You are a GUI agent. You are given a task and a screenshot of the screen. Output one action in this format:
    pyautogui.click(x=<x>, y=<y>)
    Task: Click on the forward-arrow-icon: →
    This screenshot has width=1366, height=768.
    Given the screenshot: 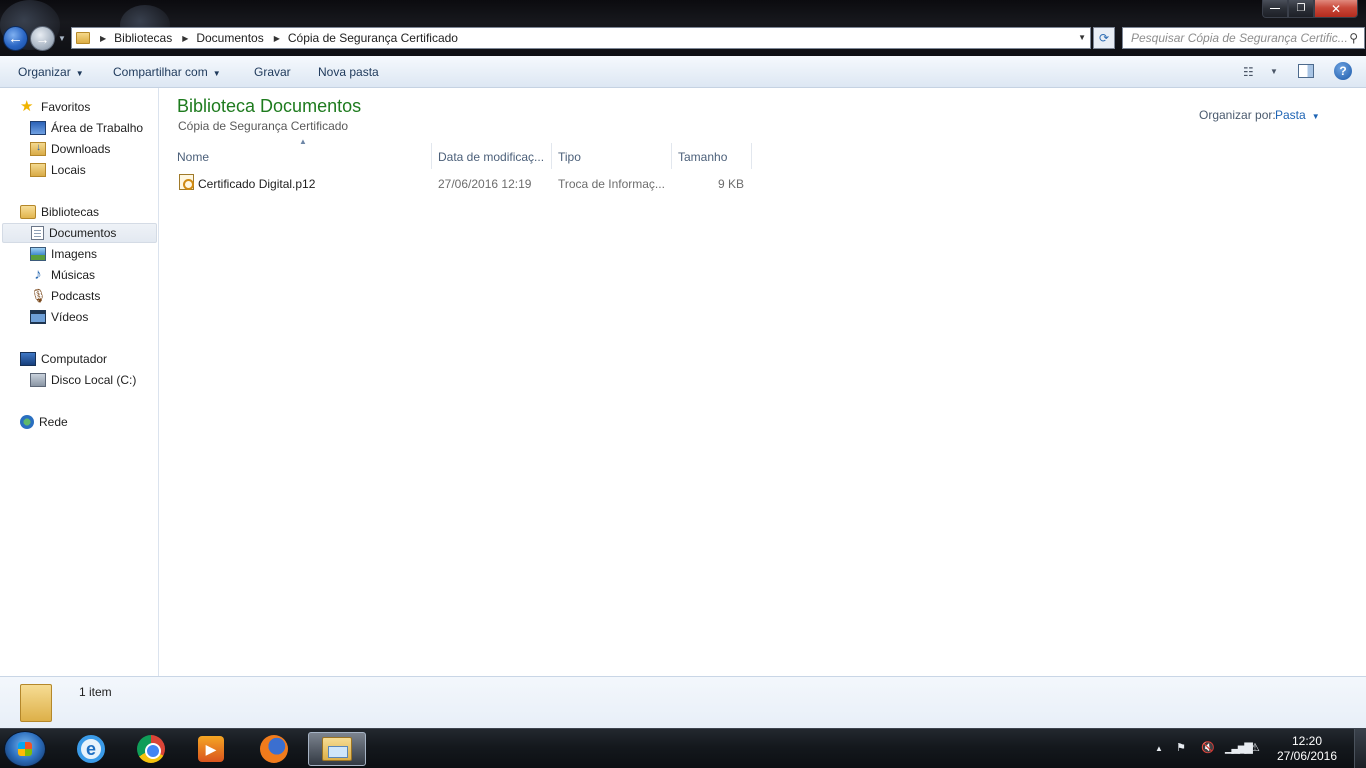 What is the action you would take?
    pyautogui.click(x=42, y=38)
    